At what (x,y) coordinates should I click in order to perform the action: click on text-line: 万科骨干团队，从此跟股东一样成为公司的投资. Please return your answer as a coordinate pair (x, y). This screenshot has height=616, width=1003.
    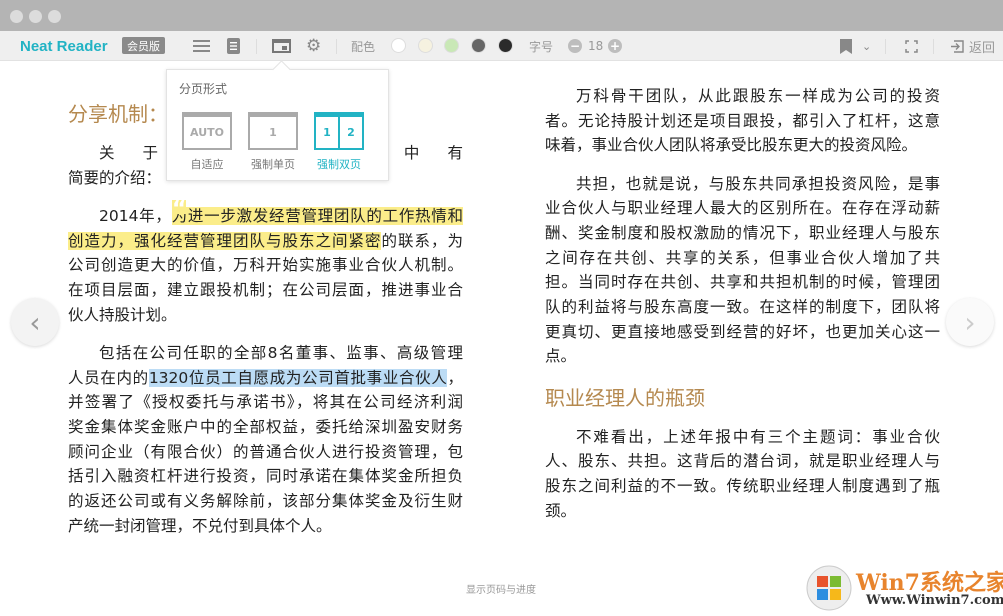
    Looking at the image, I should click on (742, 96).